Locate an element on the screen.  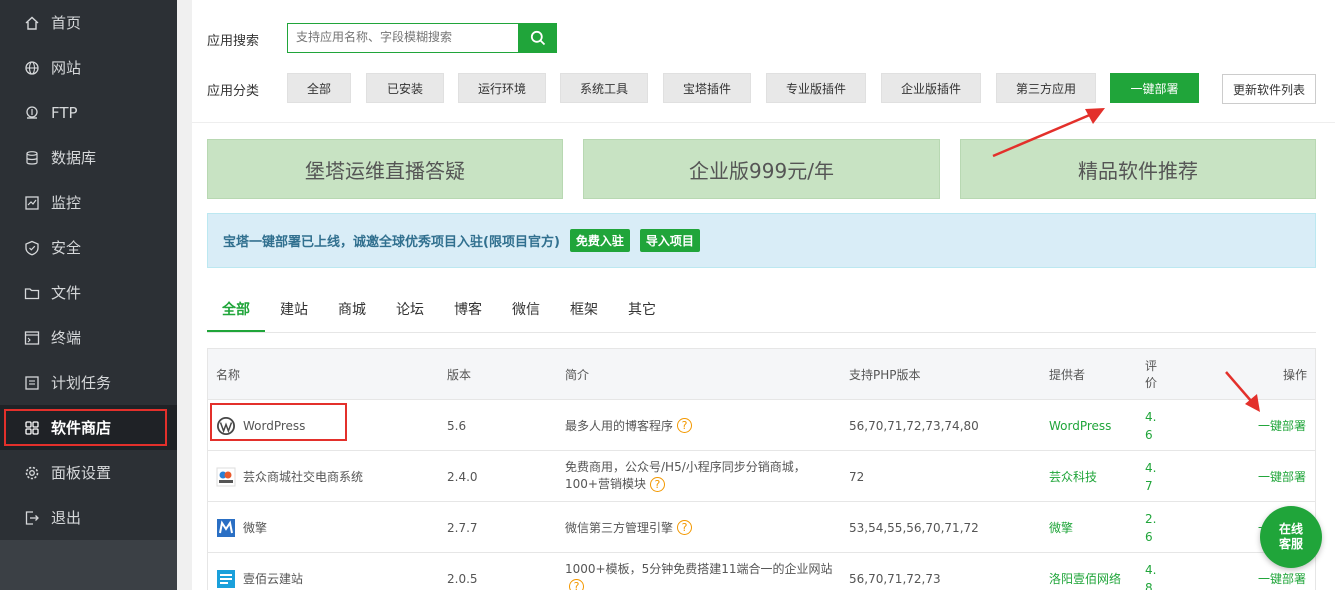
sidebar-item-label: FTP is located at coordinates (64, 112).